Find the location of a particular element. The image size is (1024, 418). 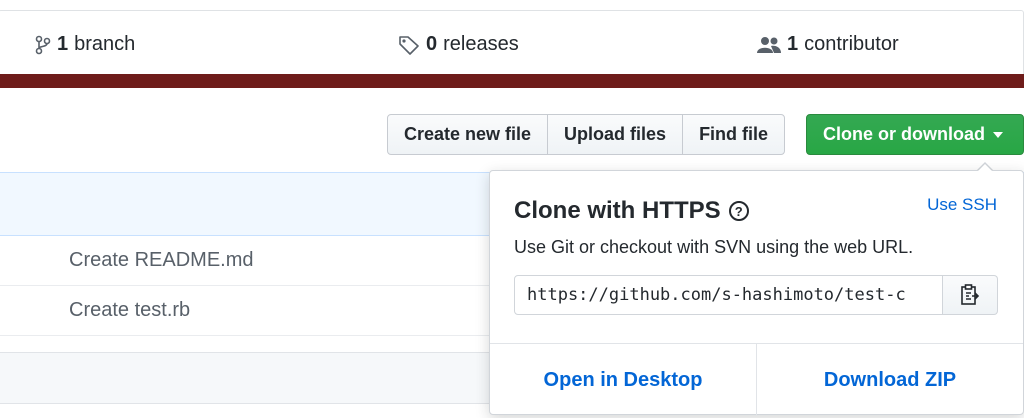

find-file-button: Find file is located at coordinates (734, 134).